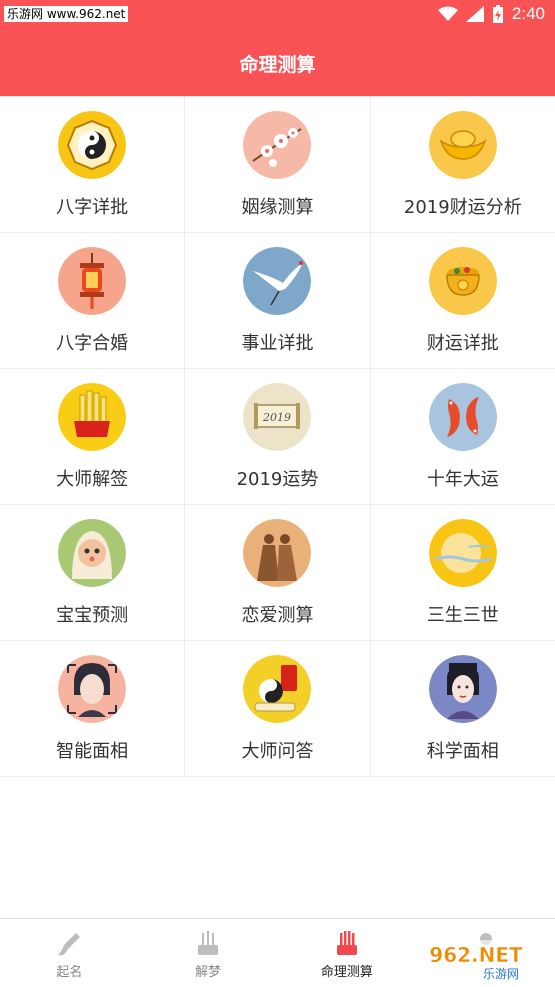 This screenshot has height=987, width=555. Describe the element at coordinates (92, 281) in the screenshot. I see `lantern-icon` at that location.